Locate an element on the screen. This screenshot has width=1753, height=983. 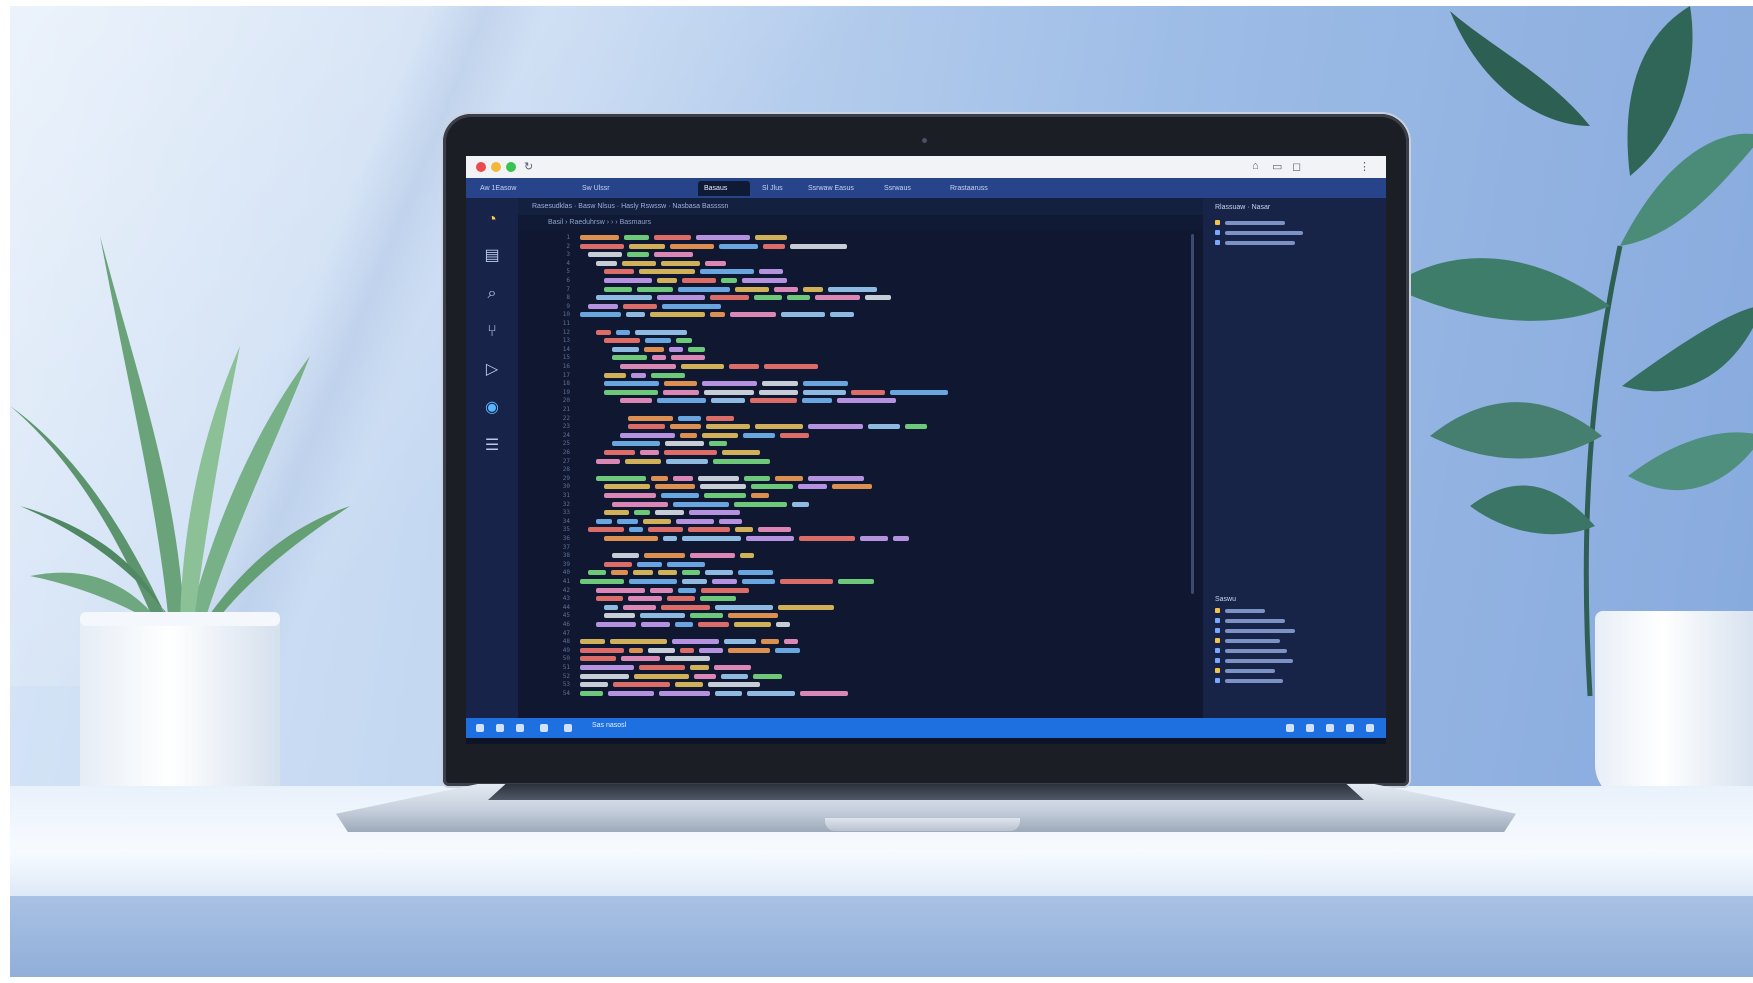
logo-icon: ◔ is located at coordinates (492, 220).